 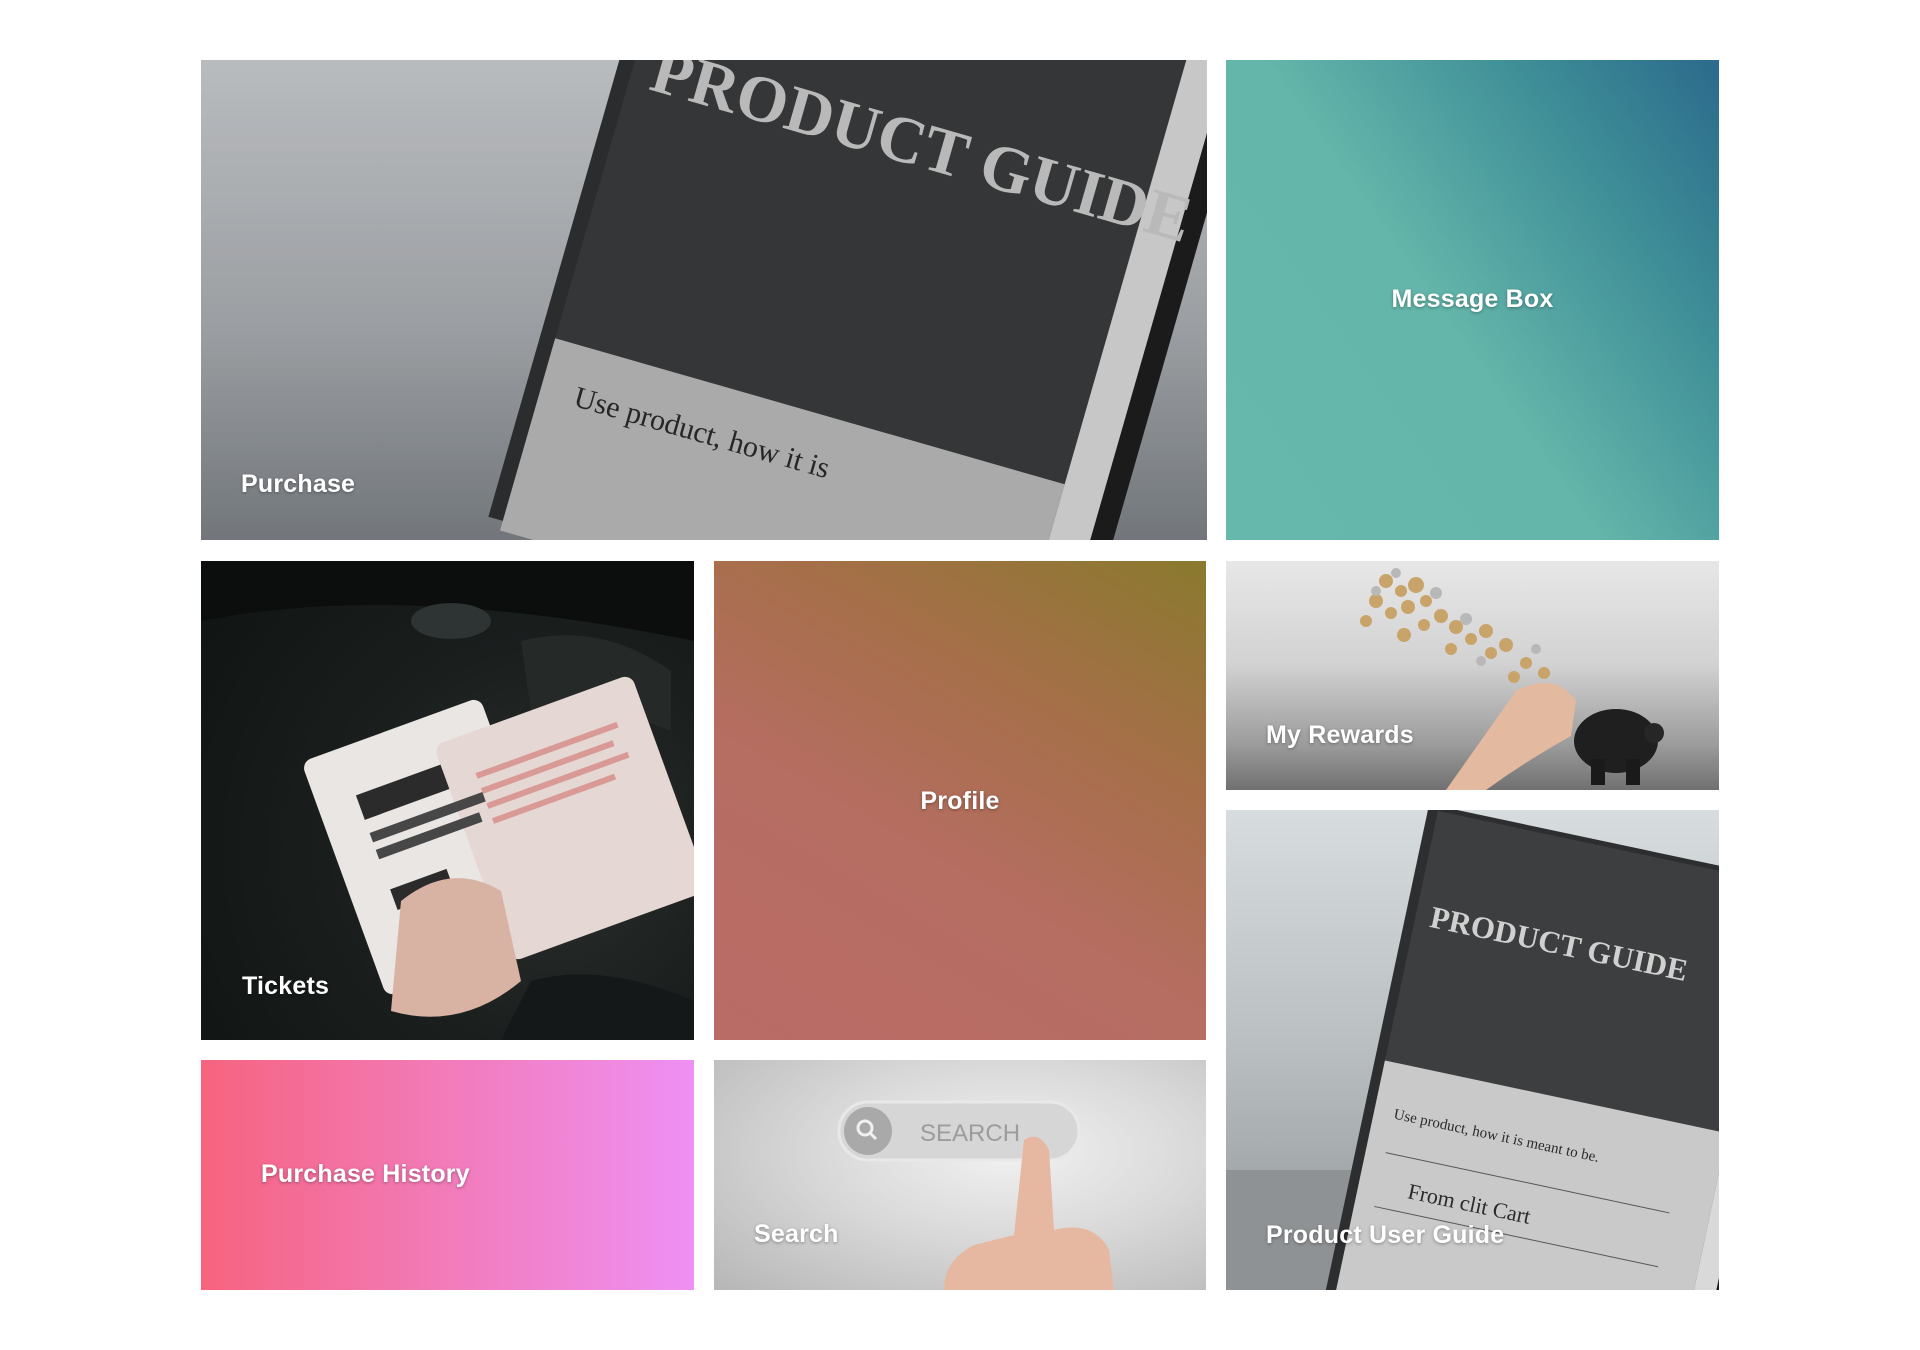 What do you see at coordinates (975, 1195) in the screenshot?
I see `search-bar-hand-image: SEARCH` at bounding box center [975, 1195].